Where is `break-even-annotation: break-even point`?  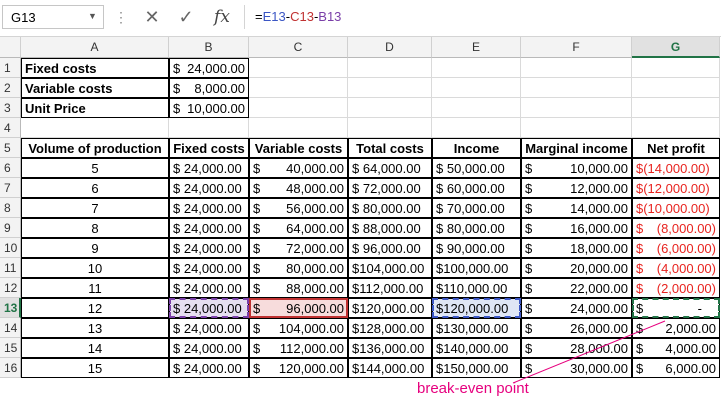 break-even-annotation: break-even point is located at coordinates (473, 388).